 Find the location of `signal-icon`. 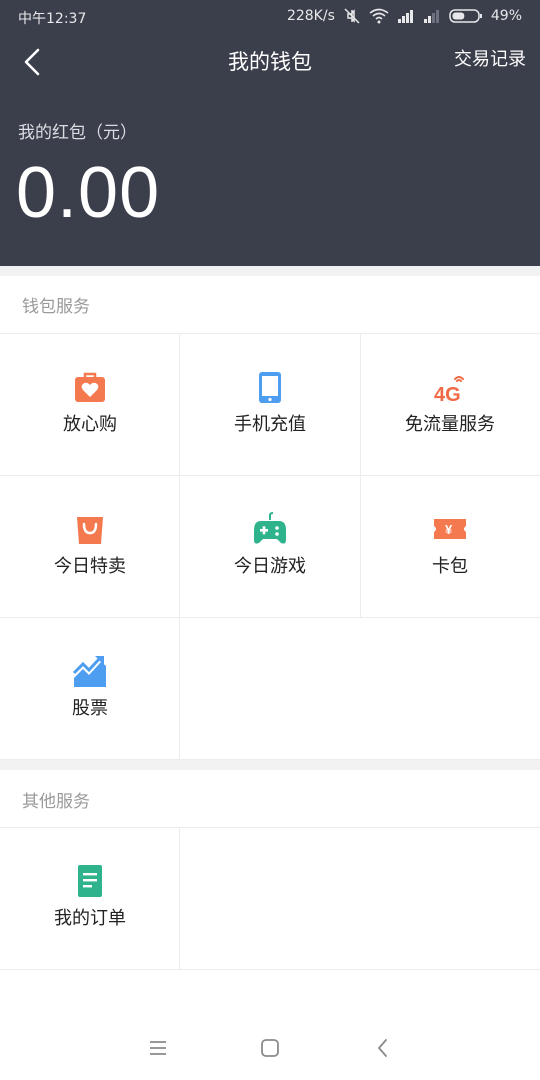

signal-icon is located at coordinates (405, 16).